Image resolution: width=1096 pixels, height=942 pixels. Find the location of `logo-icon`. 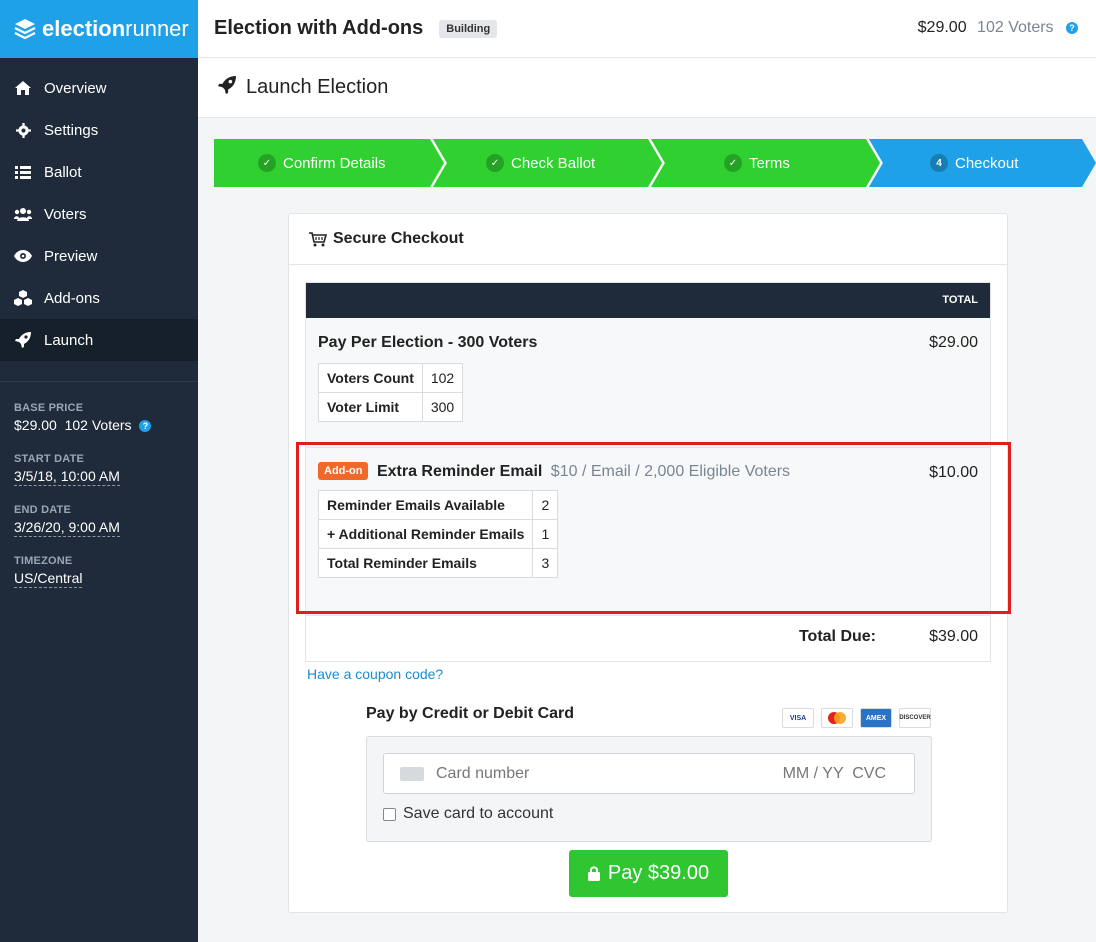

logo-icon is located at coordinates (25, 29).